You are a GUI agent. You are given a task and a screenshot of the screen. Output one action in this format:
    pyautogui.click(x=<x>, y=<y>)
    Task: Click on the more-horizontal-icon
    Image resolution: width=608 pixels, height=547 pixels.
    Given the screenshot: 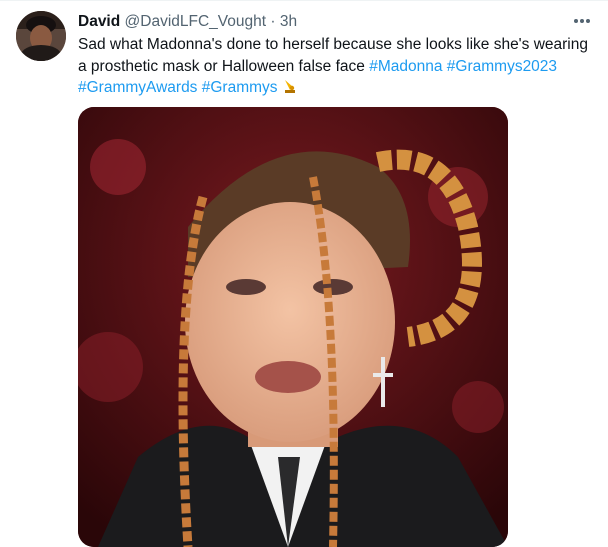 What is the action you would take?
    pyautogui.click(x=582, y=21)
    